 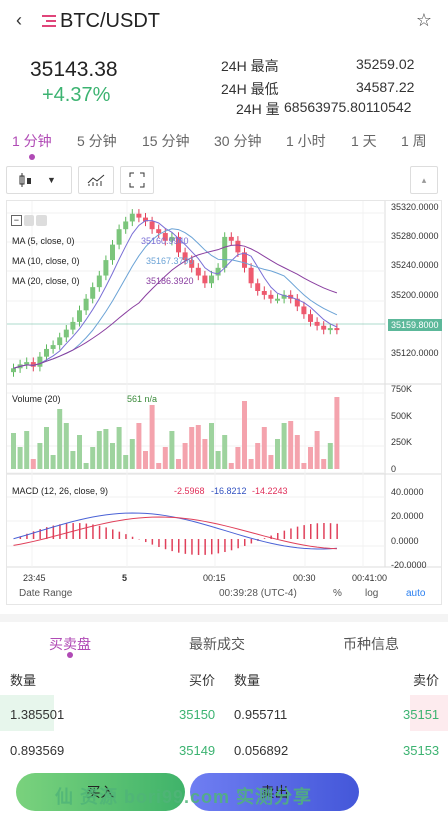 I want to click on tab-recent-trades: 最新成交, so click(x=217, y=644).